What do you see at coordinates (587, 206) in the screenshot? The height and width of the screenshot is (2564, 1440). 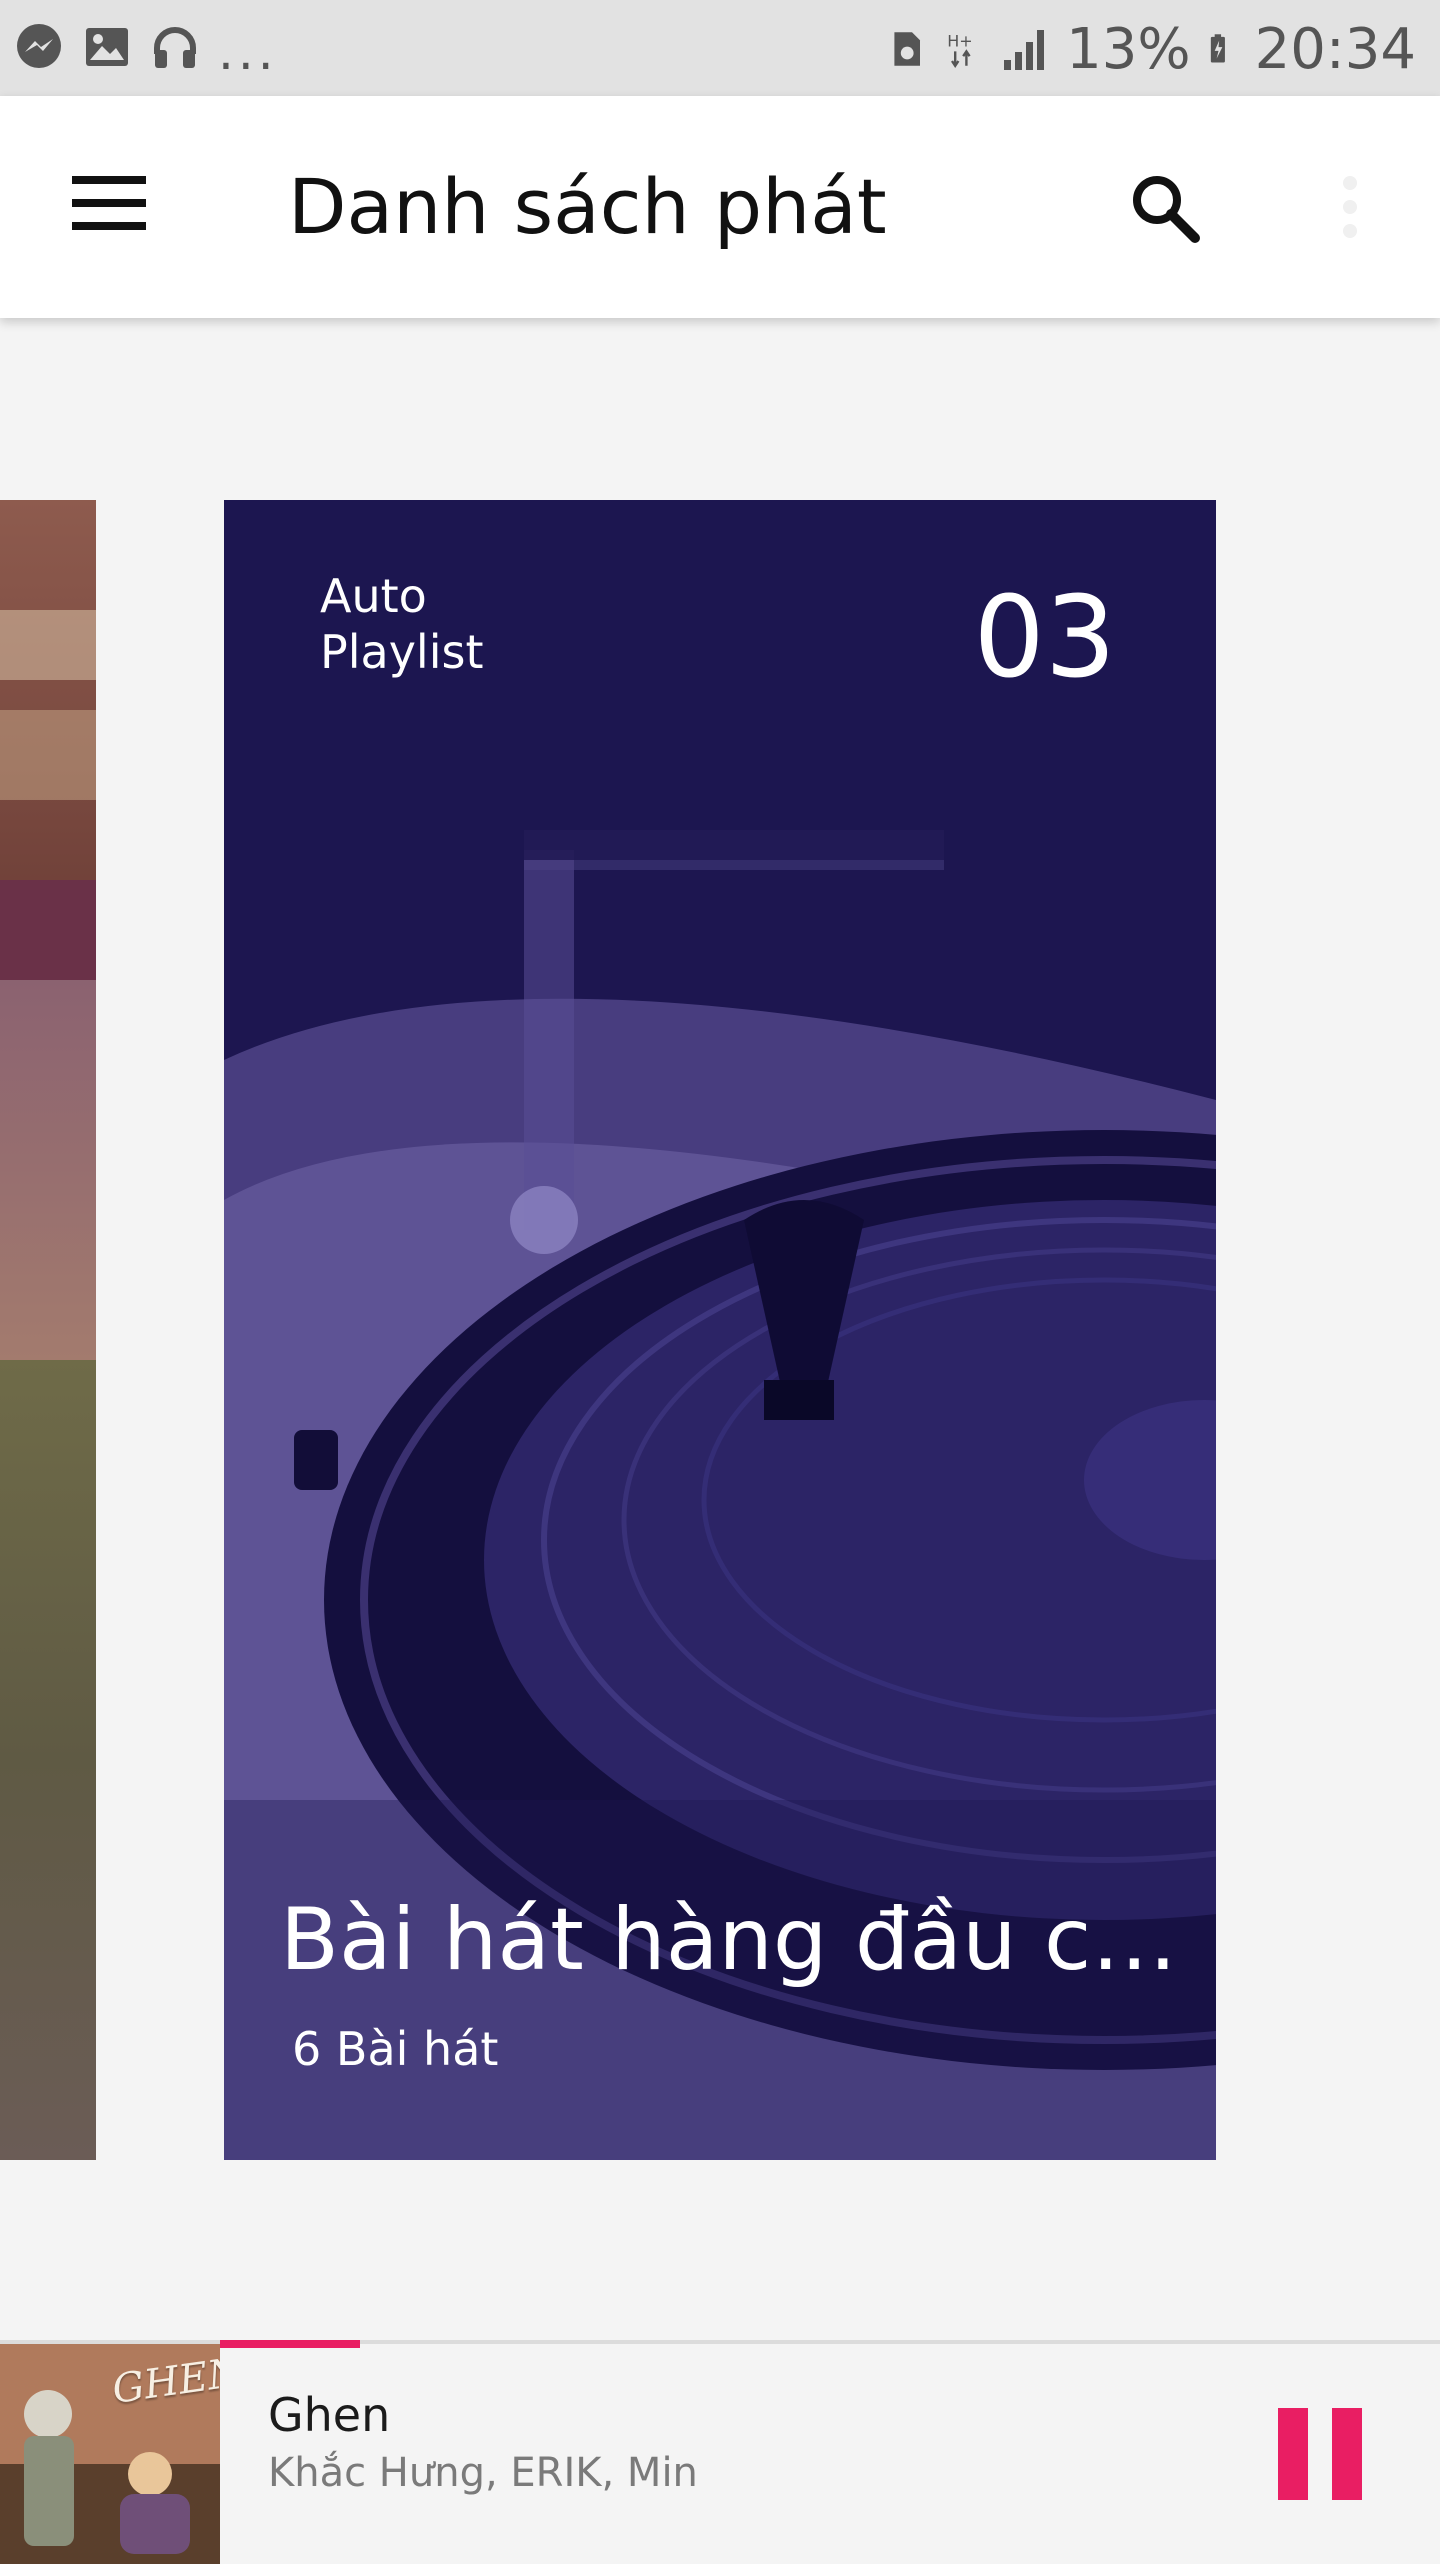 I see `page-title: Danh sách phát` at bounding box center [587, 206].